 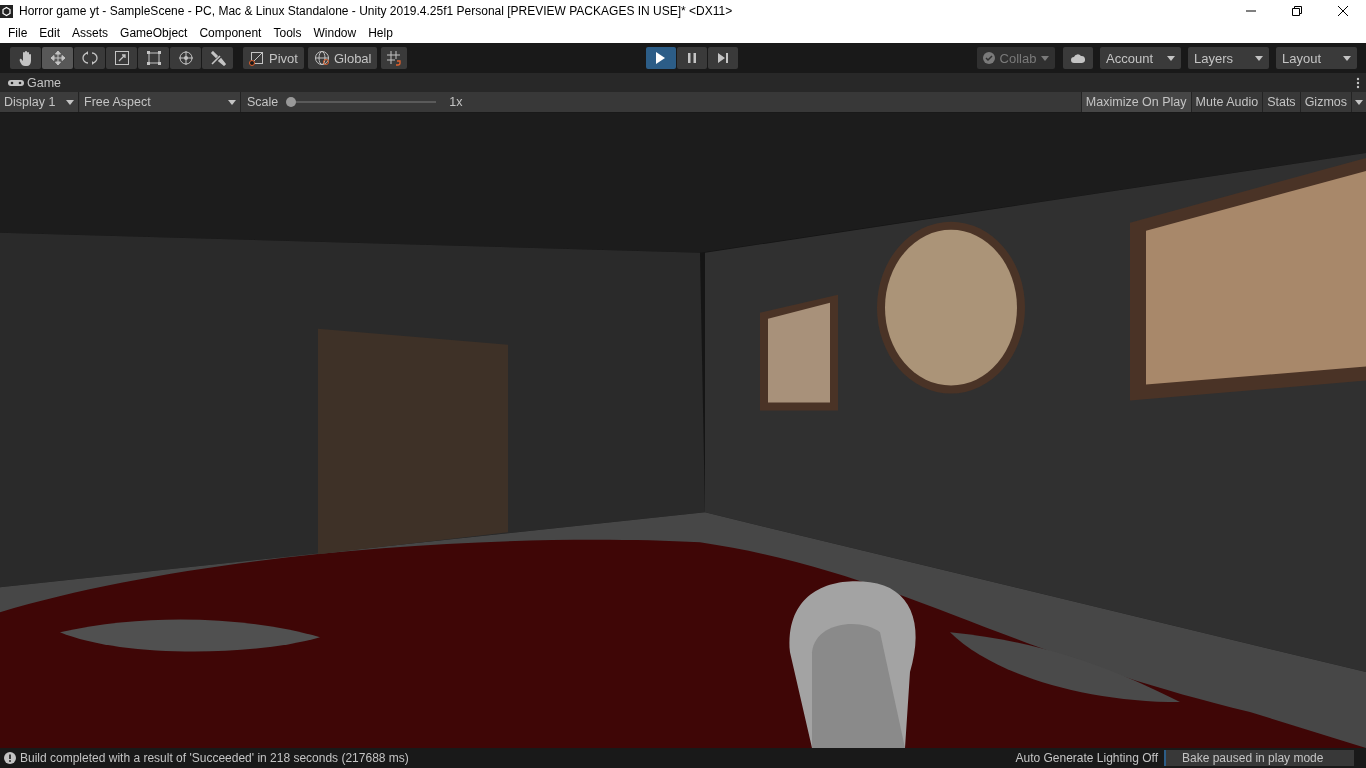 I want to click on menu-item: Edit, so click(x=50, y=32).